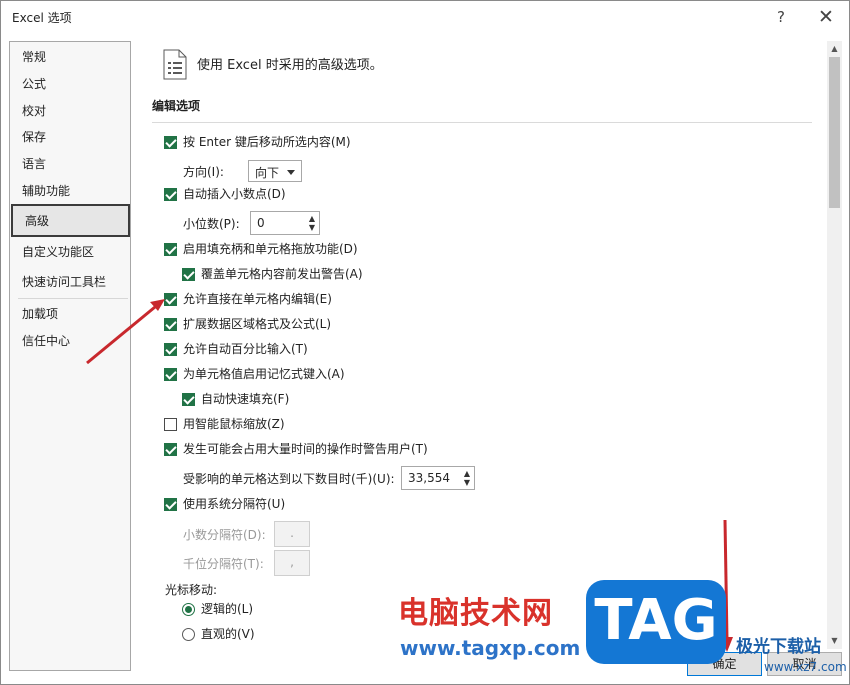 This screenshot has width=850, height=685. Describe the element at coordinates (170, 449) in the screenshot. I see `checkbox-alert-slow` at that location.